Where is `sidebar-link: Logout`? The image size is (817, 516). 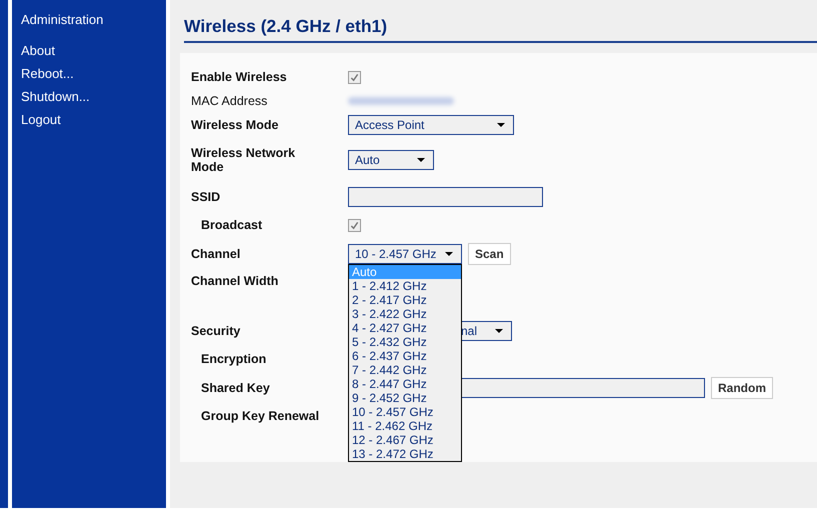
sidebar-link: Logout is located at coordinates (93, 123).